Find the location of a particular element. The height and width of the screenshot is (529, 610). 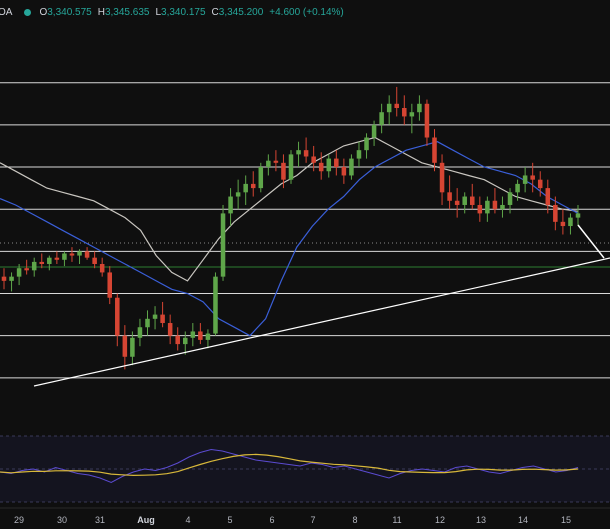

date-label-9: 11 is located at coordinates (396, 520).